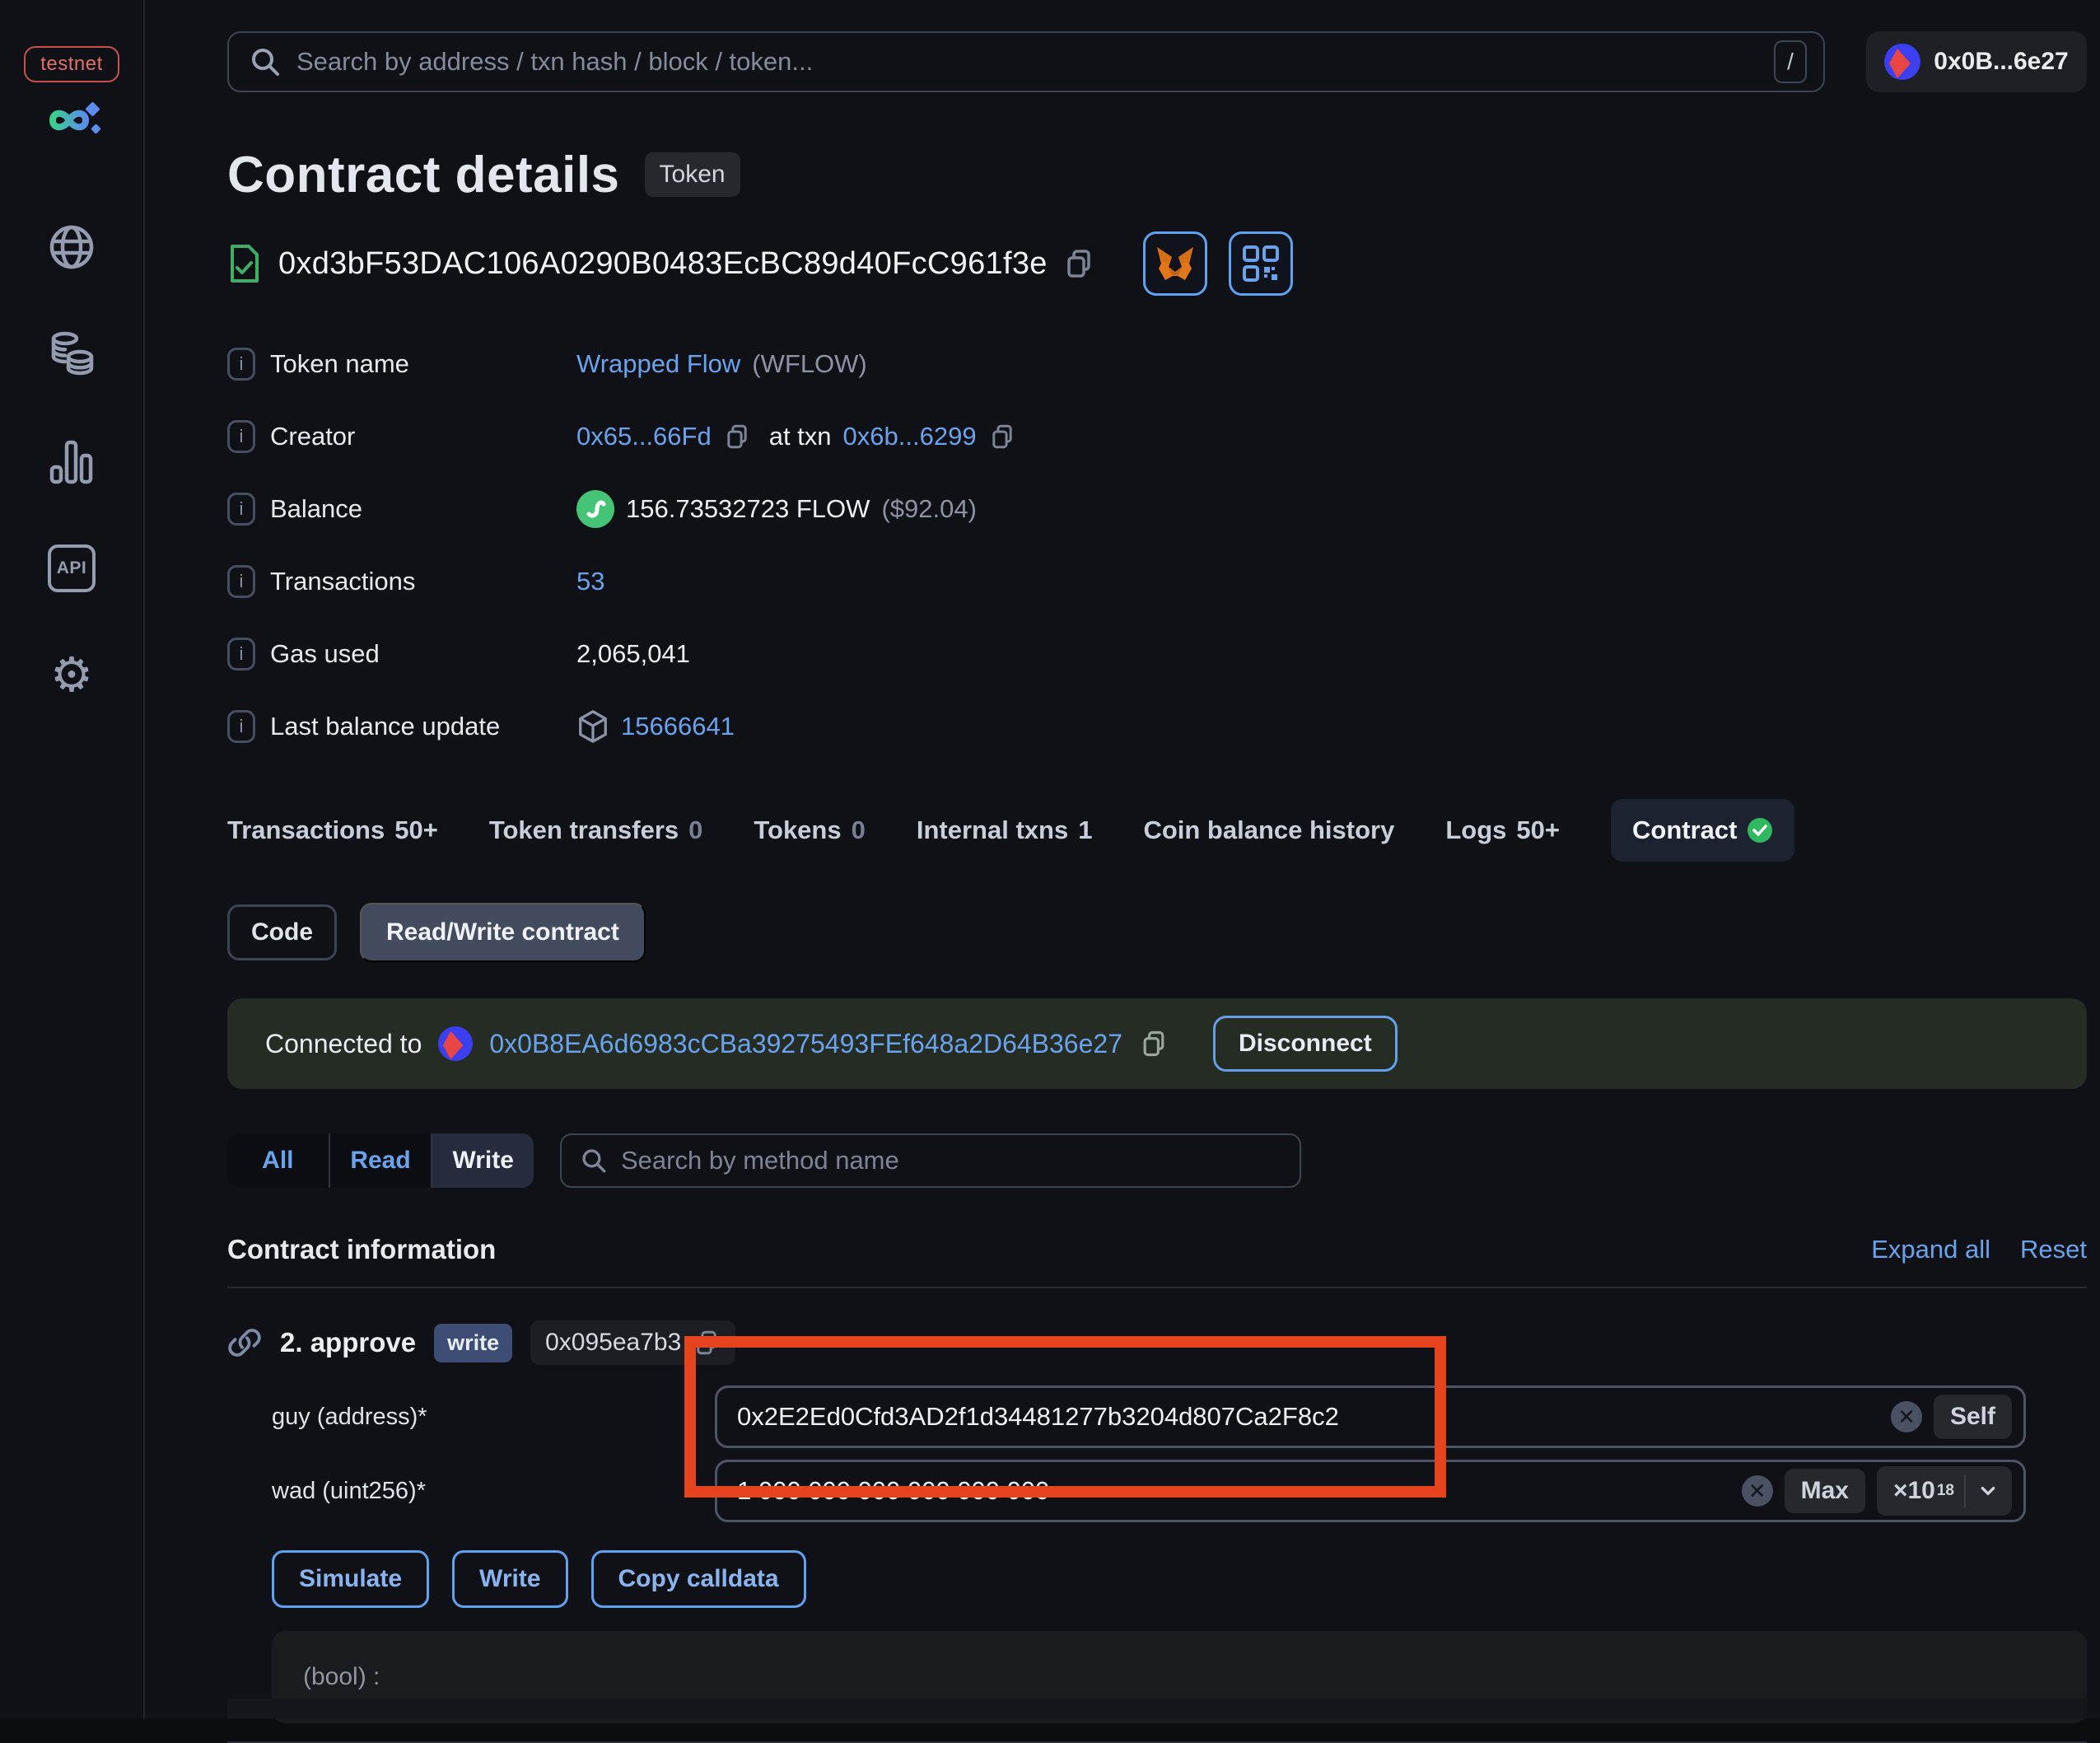 This screenshot has height=1743, width=2100. Describe the element at coordinates (692, 174) in the screenshot. I see `token-type-badge: Token` at that location.